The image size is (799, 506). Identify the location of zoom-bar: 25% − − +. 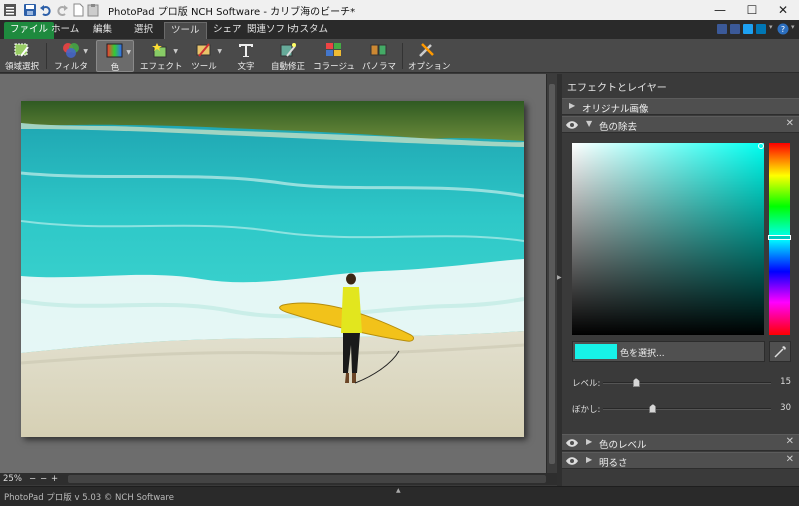
(278, 479).